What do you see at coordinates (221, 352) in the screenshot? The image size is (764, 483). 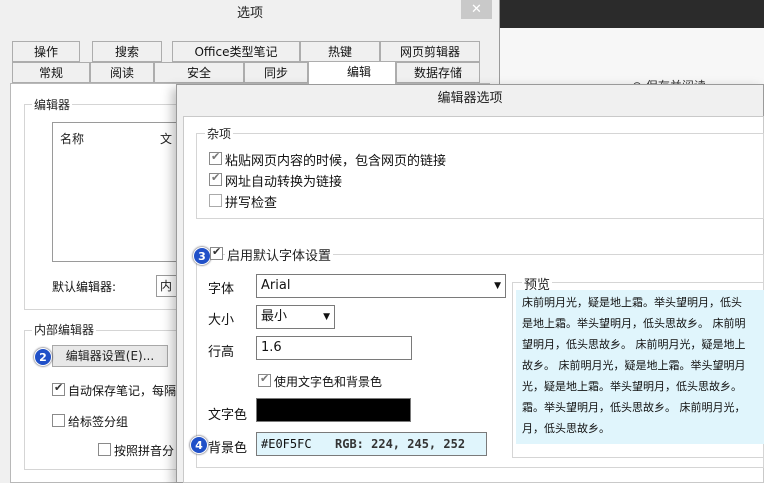 I see `line-height-label: 行高` at bounding box center [221, 352].